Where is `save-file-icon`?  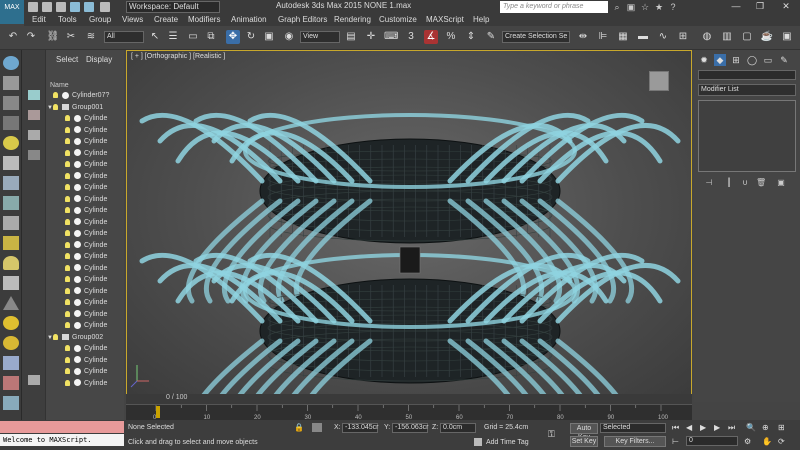 save-file-icon is located at coordinates (61, 7).